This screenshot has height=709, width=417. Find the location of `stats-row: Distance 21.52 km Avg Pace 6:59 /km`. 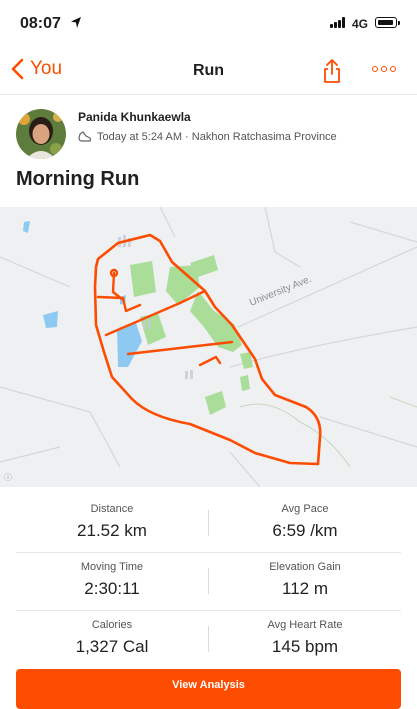

stats-row: Distance 21.52 km Avg Pace 6:59 /km is located at coordinates (208, 524).